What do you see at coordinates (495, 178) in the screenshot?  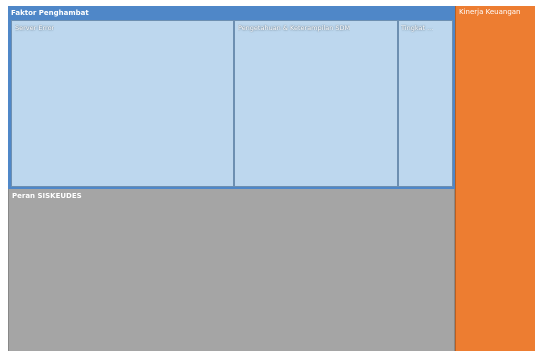 I see `group-kinerja-keuangan: Kinerja Keuangan` at bounding box center [495, 178].